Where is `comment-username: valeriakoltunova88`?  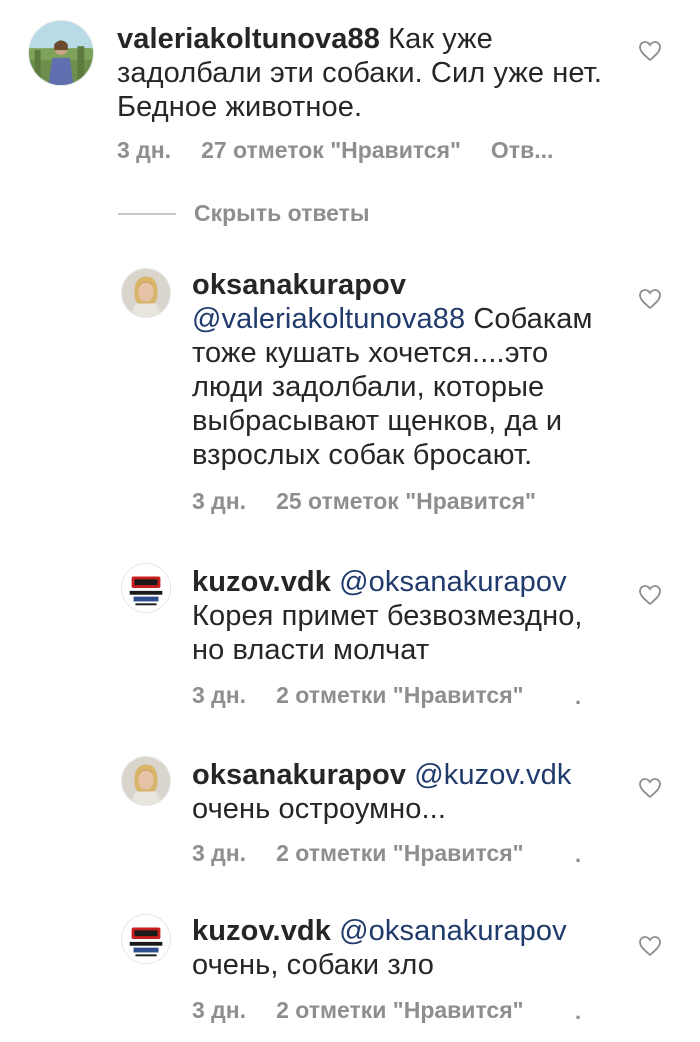
comment-username: valeriakoltunova88 is located at coordinates (248, 39).